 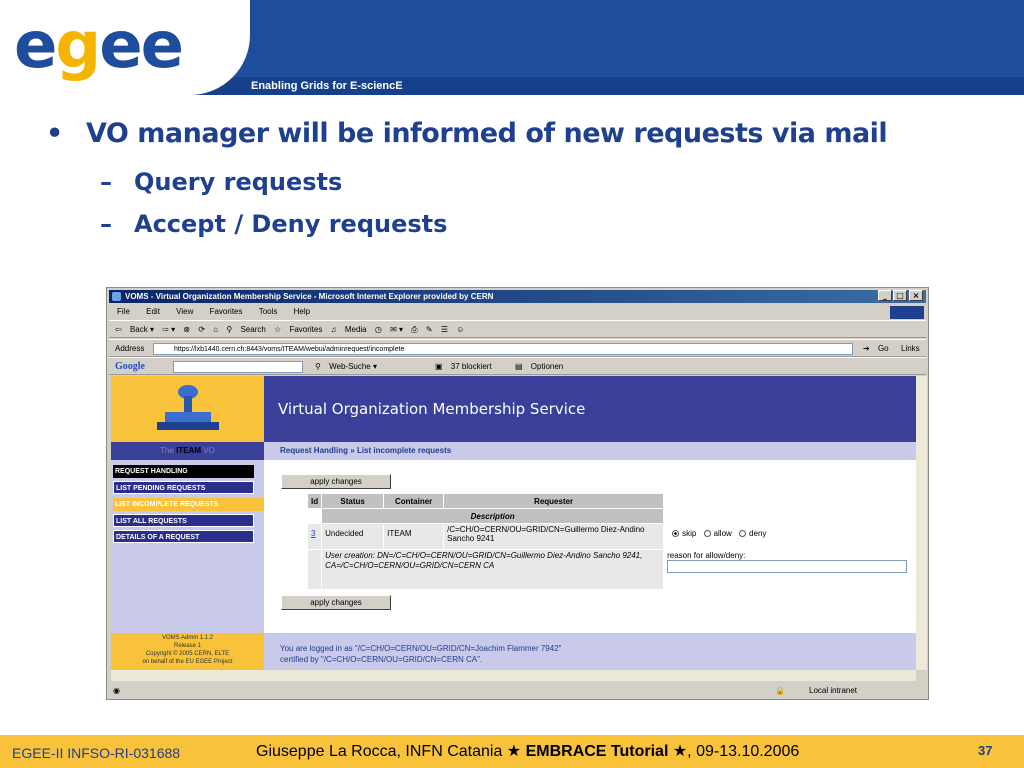 What do you see at coordinates (130, 348) in the screenshot?
I see `address-label: Address` at bounding box center [130, 348].